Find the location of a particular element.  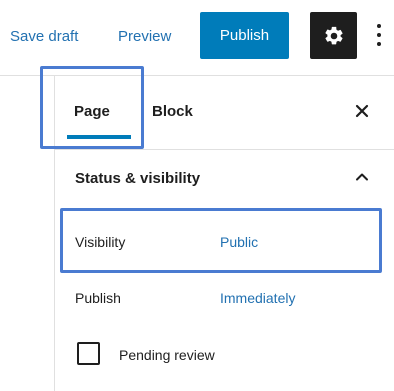

close-icon is located at coordinates (362, 111).